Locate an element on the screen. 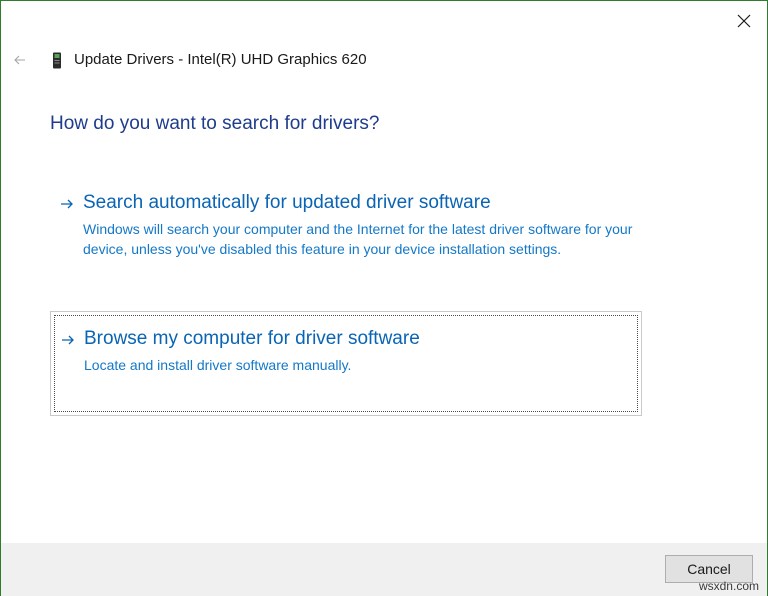 This screenshot has height=596, width=768. browse-computer-title: Browse my computer for driver software is located at coordinates (252, 338).